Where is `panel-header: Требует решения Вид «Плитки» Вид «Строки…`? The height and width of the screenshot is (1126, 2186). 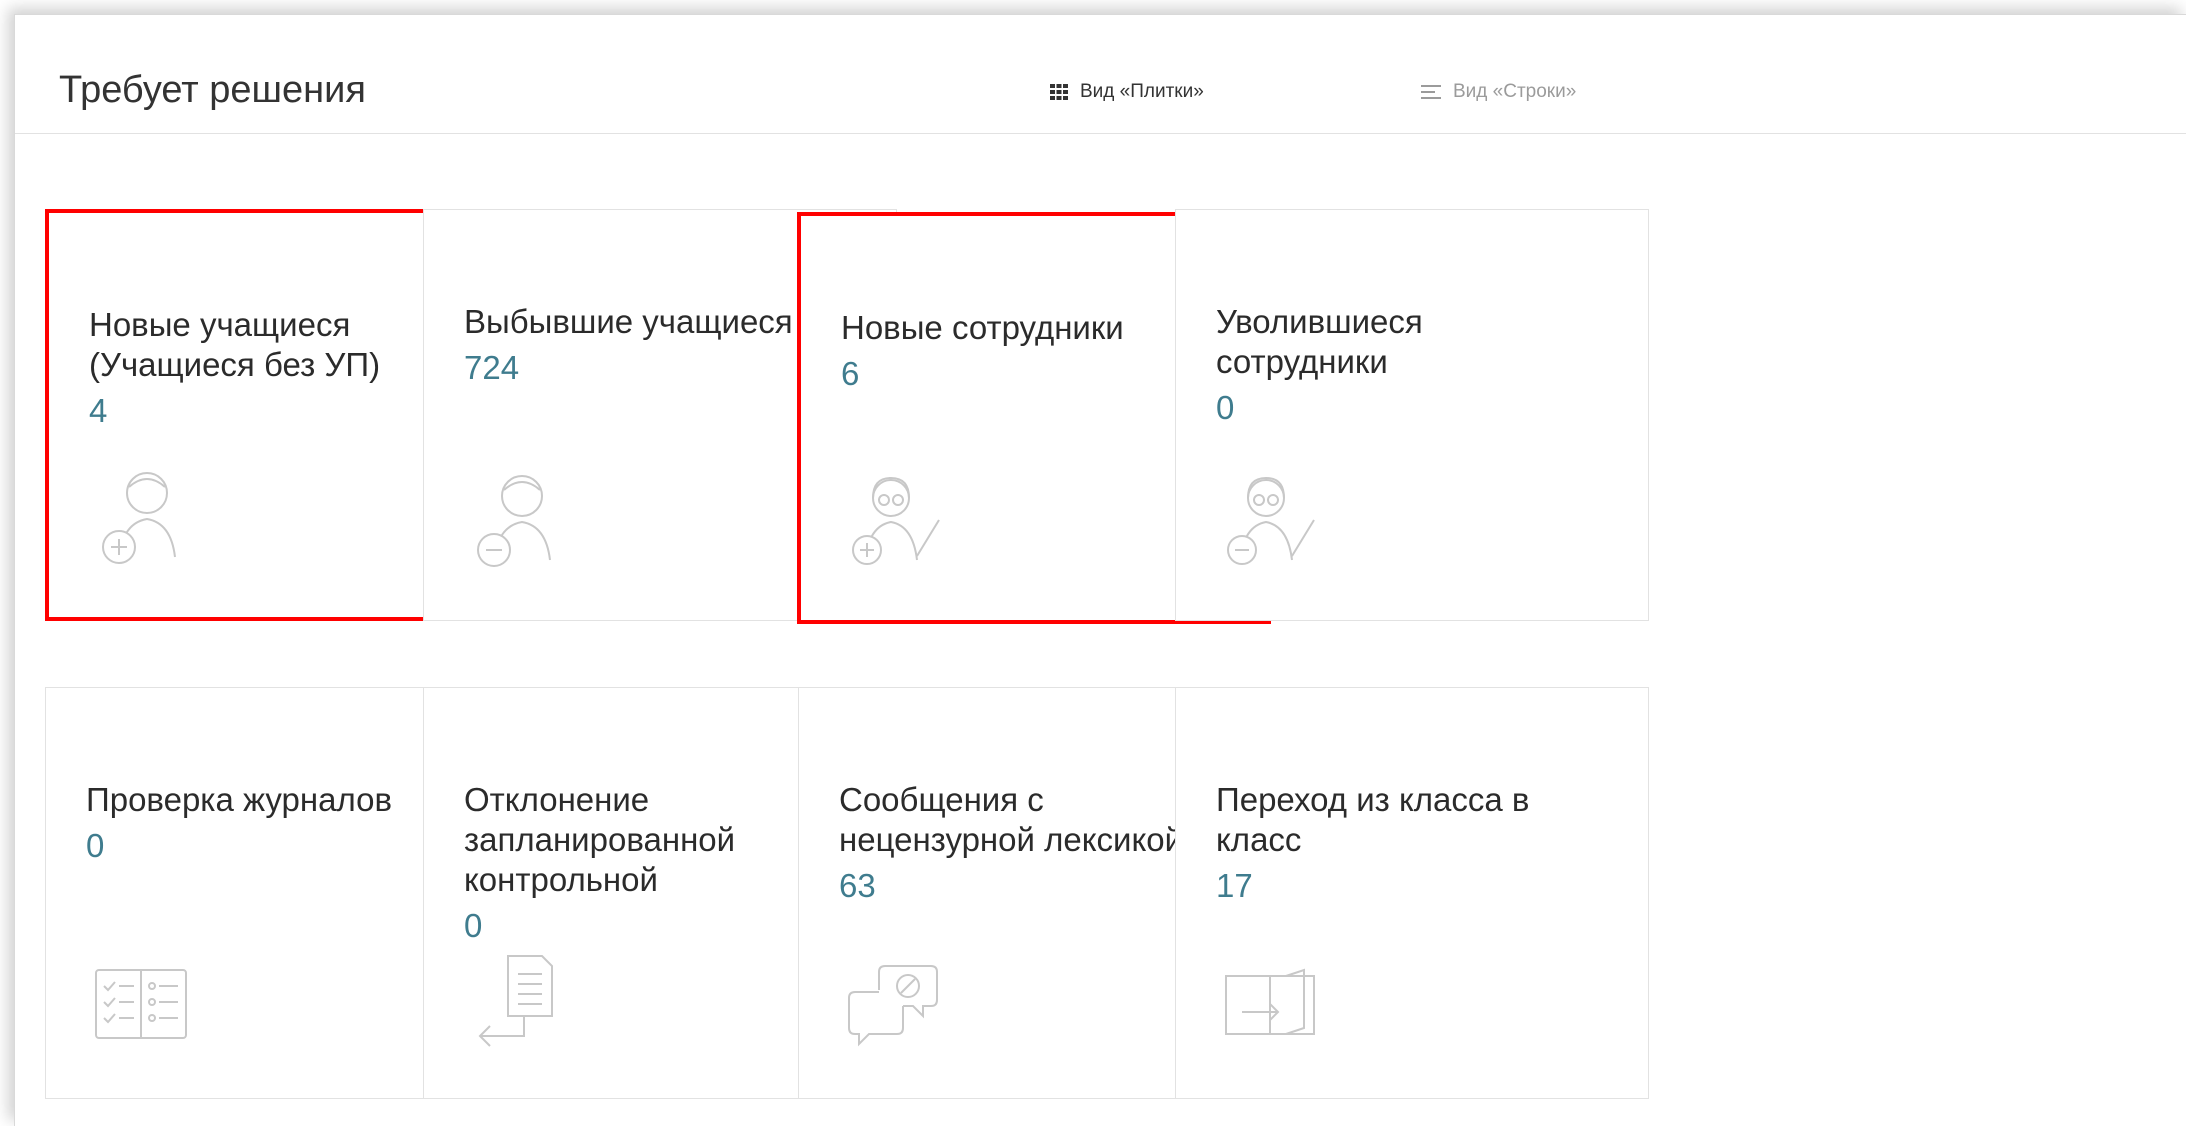 panel-header: Требует решения Вид «Плитки» Вид «Строки… is located at coordinates (1100, 74).